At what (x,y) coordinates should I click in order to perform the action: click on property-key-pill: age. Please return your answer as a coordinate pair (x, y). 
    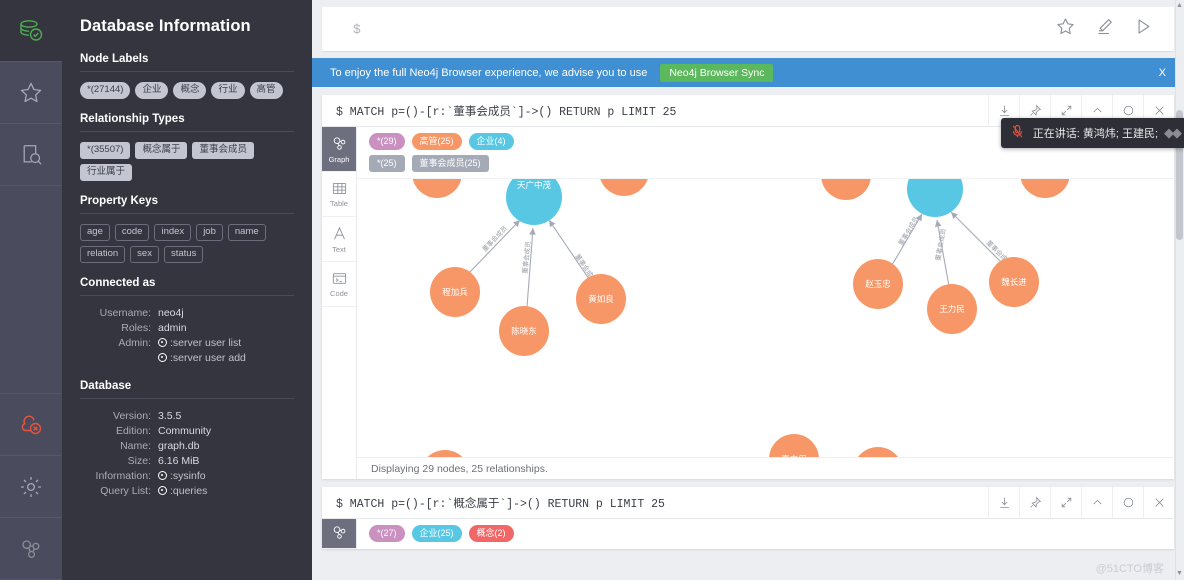
    Looking at the image, I should click on (95, 232).